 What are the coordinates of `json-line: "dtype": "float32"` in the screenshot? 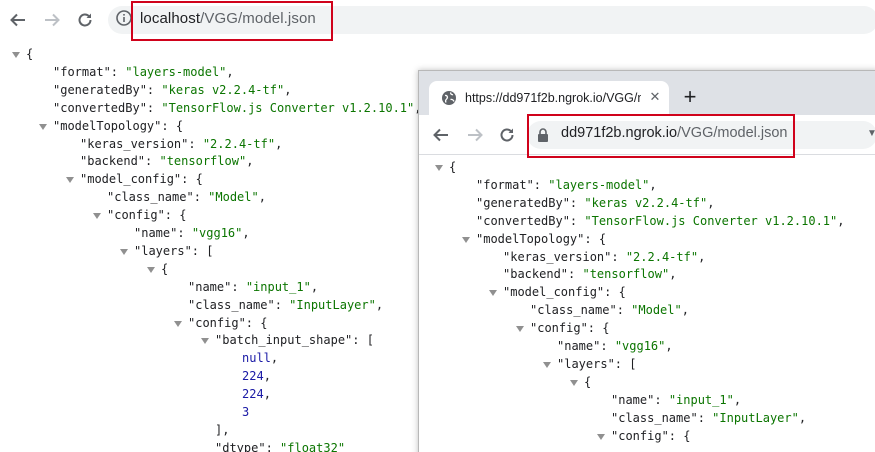 It's located at (280, 446).